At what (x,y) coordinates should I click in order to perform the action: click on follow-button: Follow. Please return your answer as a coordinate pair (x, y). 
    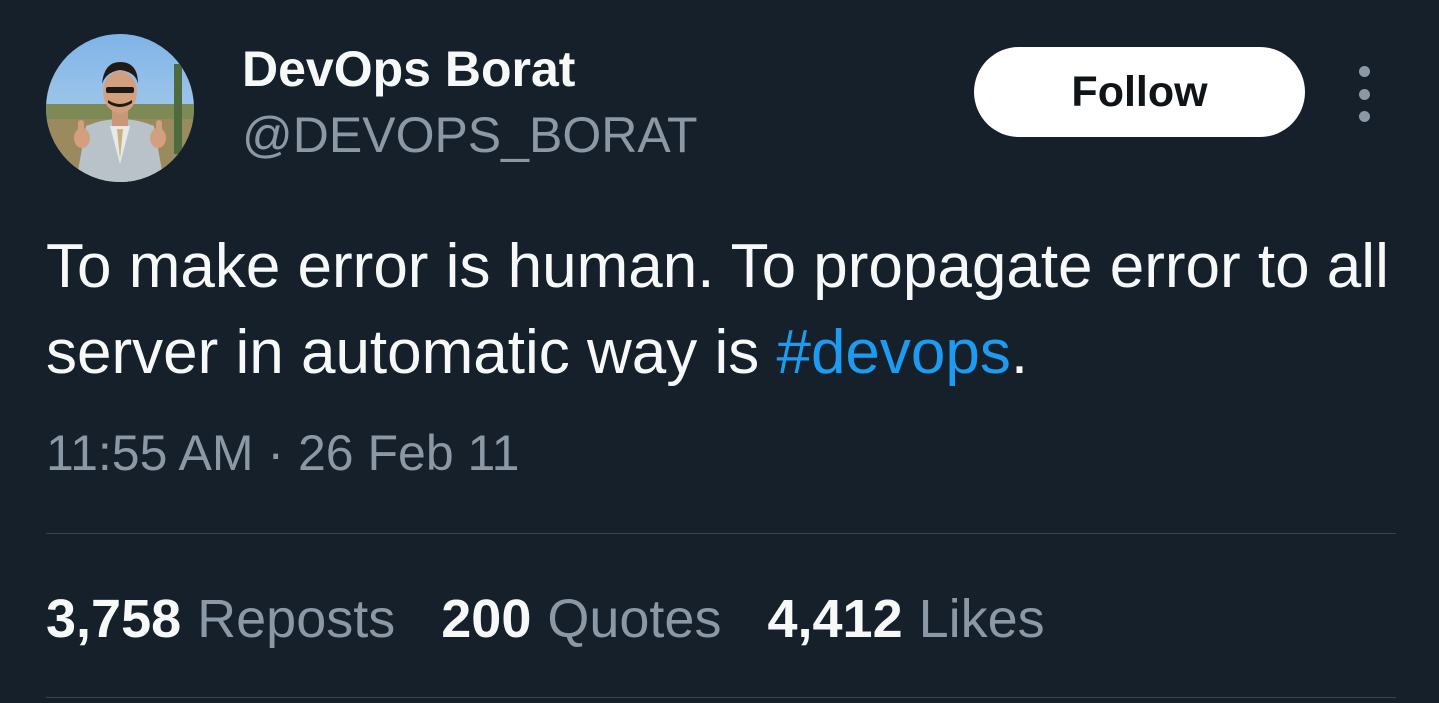
    Looking at the image, I should click on (1139, 92).